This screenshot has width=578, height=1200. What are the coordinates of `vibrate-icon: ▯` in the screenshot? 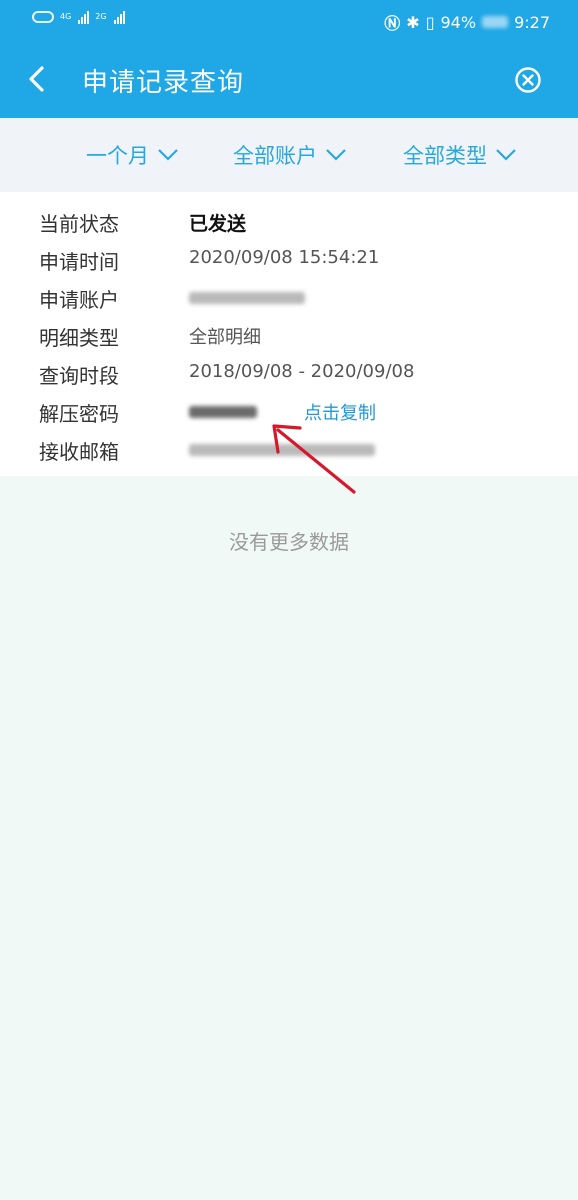 It's located at (430, 22).